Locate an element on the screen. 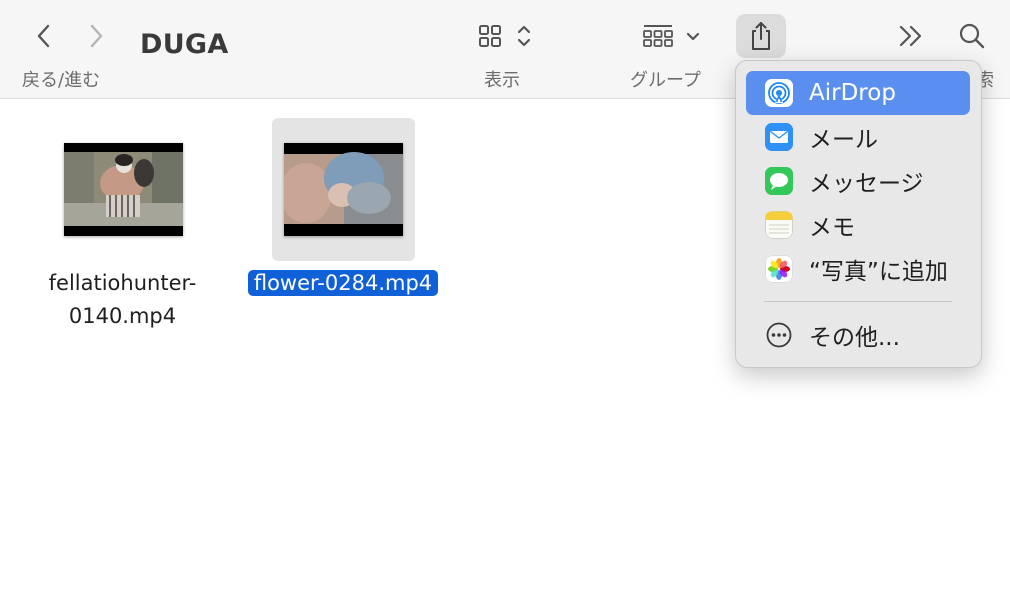 The height and width of the screenshot is (614, 1010). icon-grid-icon is located at coordinates (505, 36).